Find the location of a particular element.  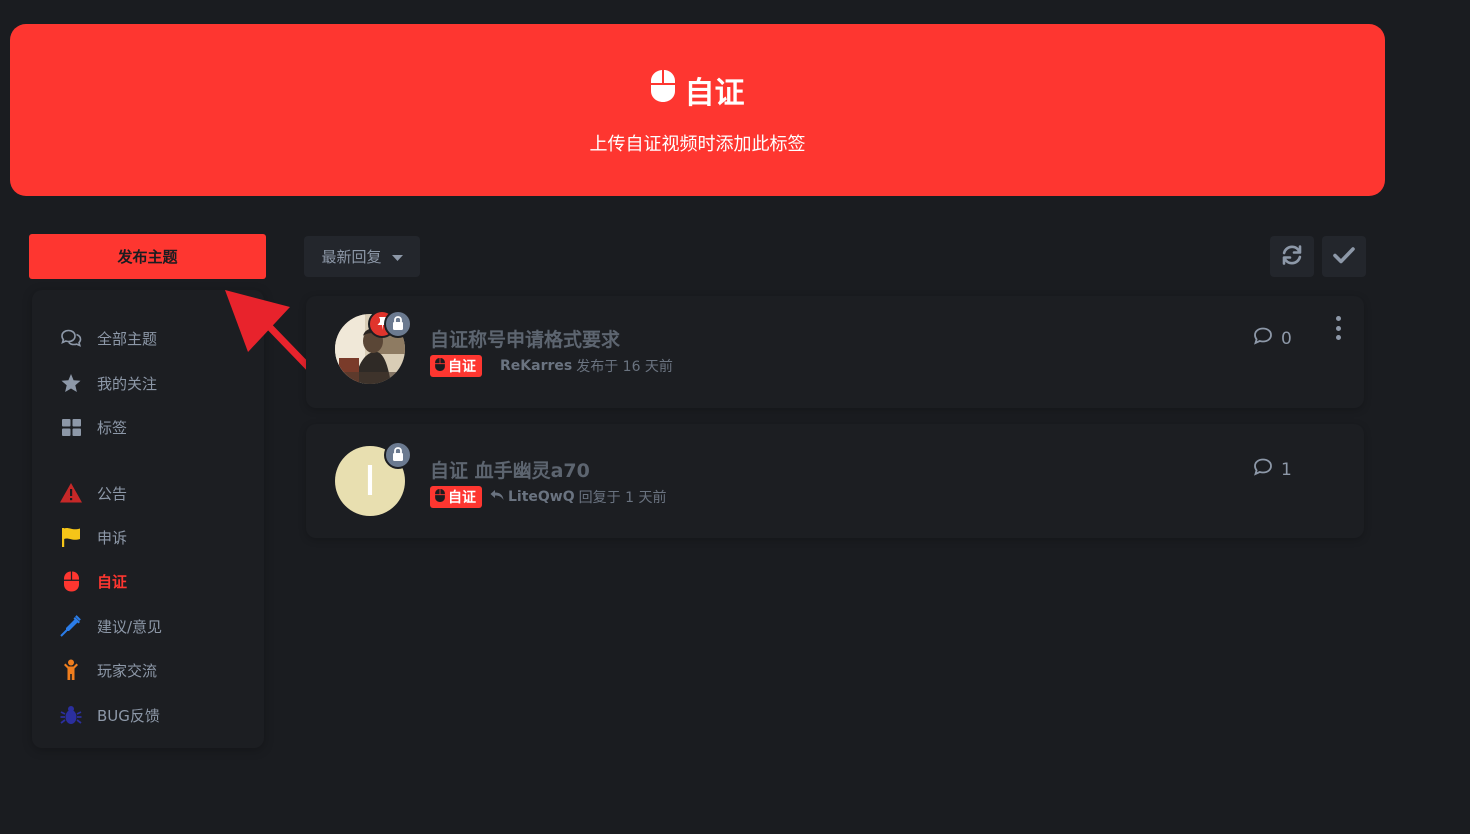

discussion-list-item is located at coordinates (835, 352).